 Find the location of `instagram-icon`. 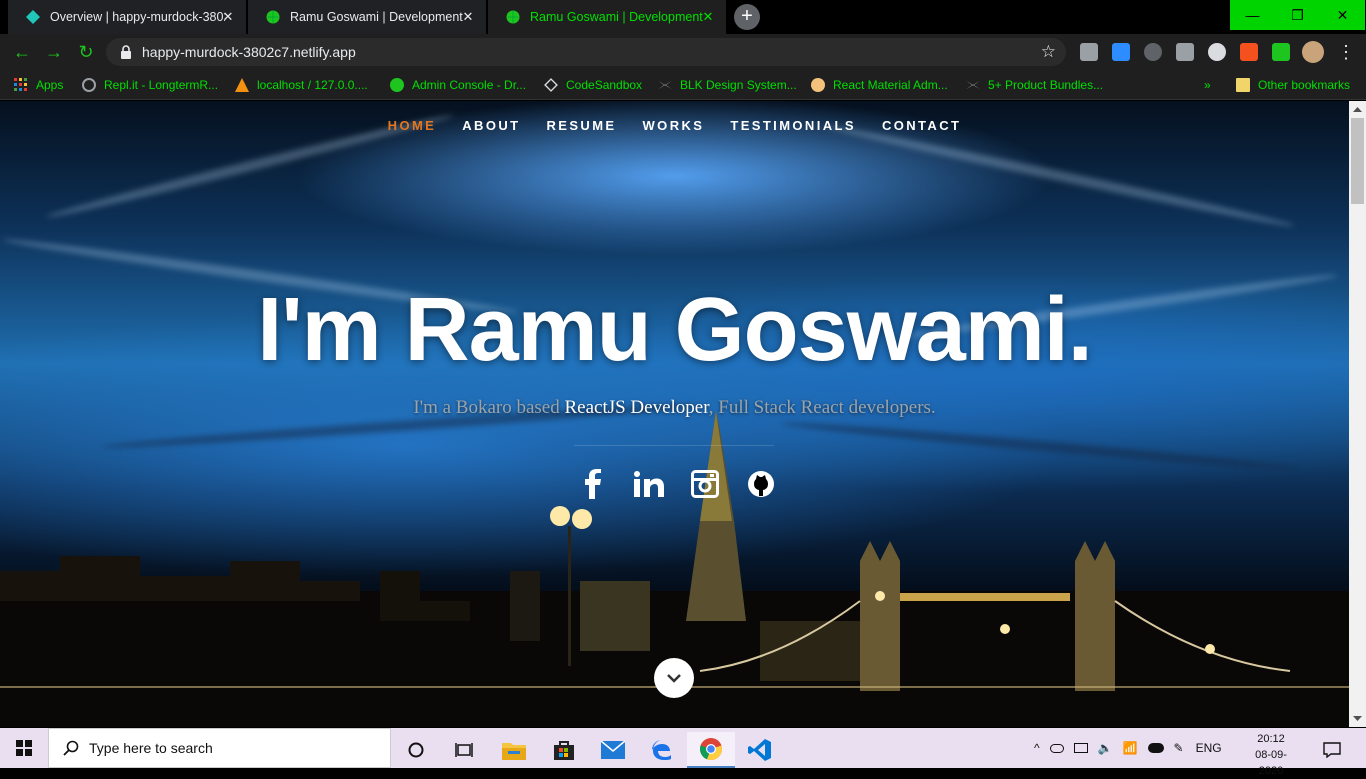

instagram-icon is located at coordinates (705, 484).